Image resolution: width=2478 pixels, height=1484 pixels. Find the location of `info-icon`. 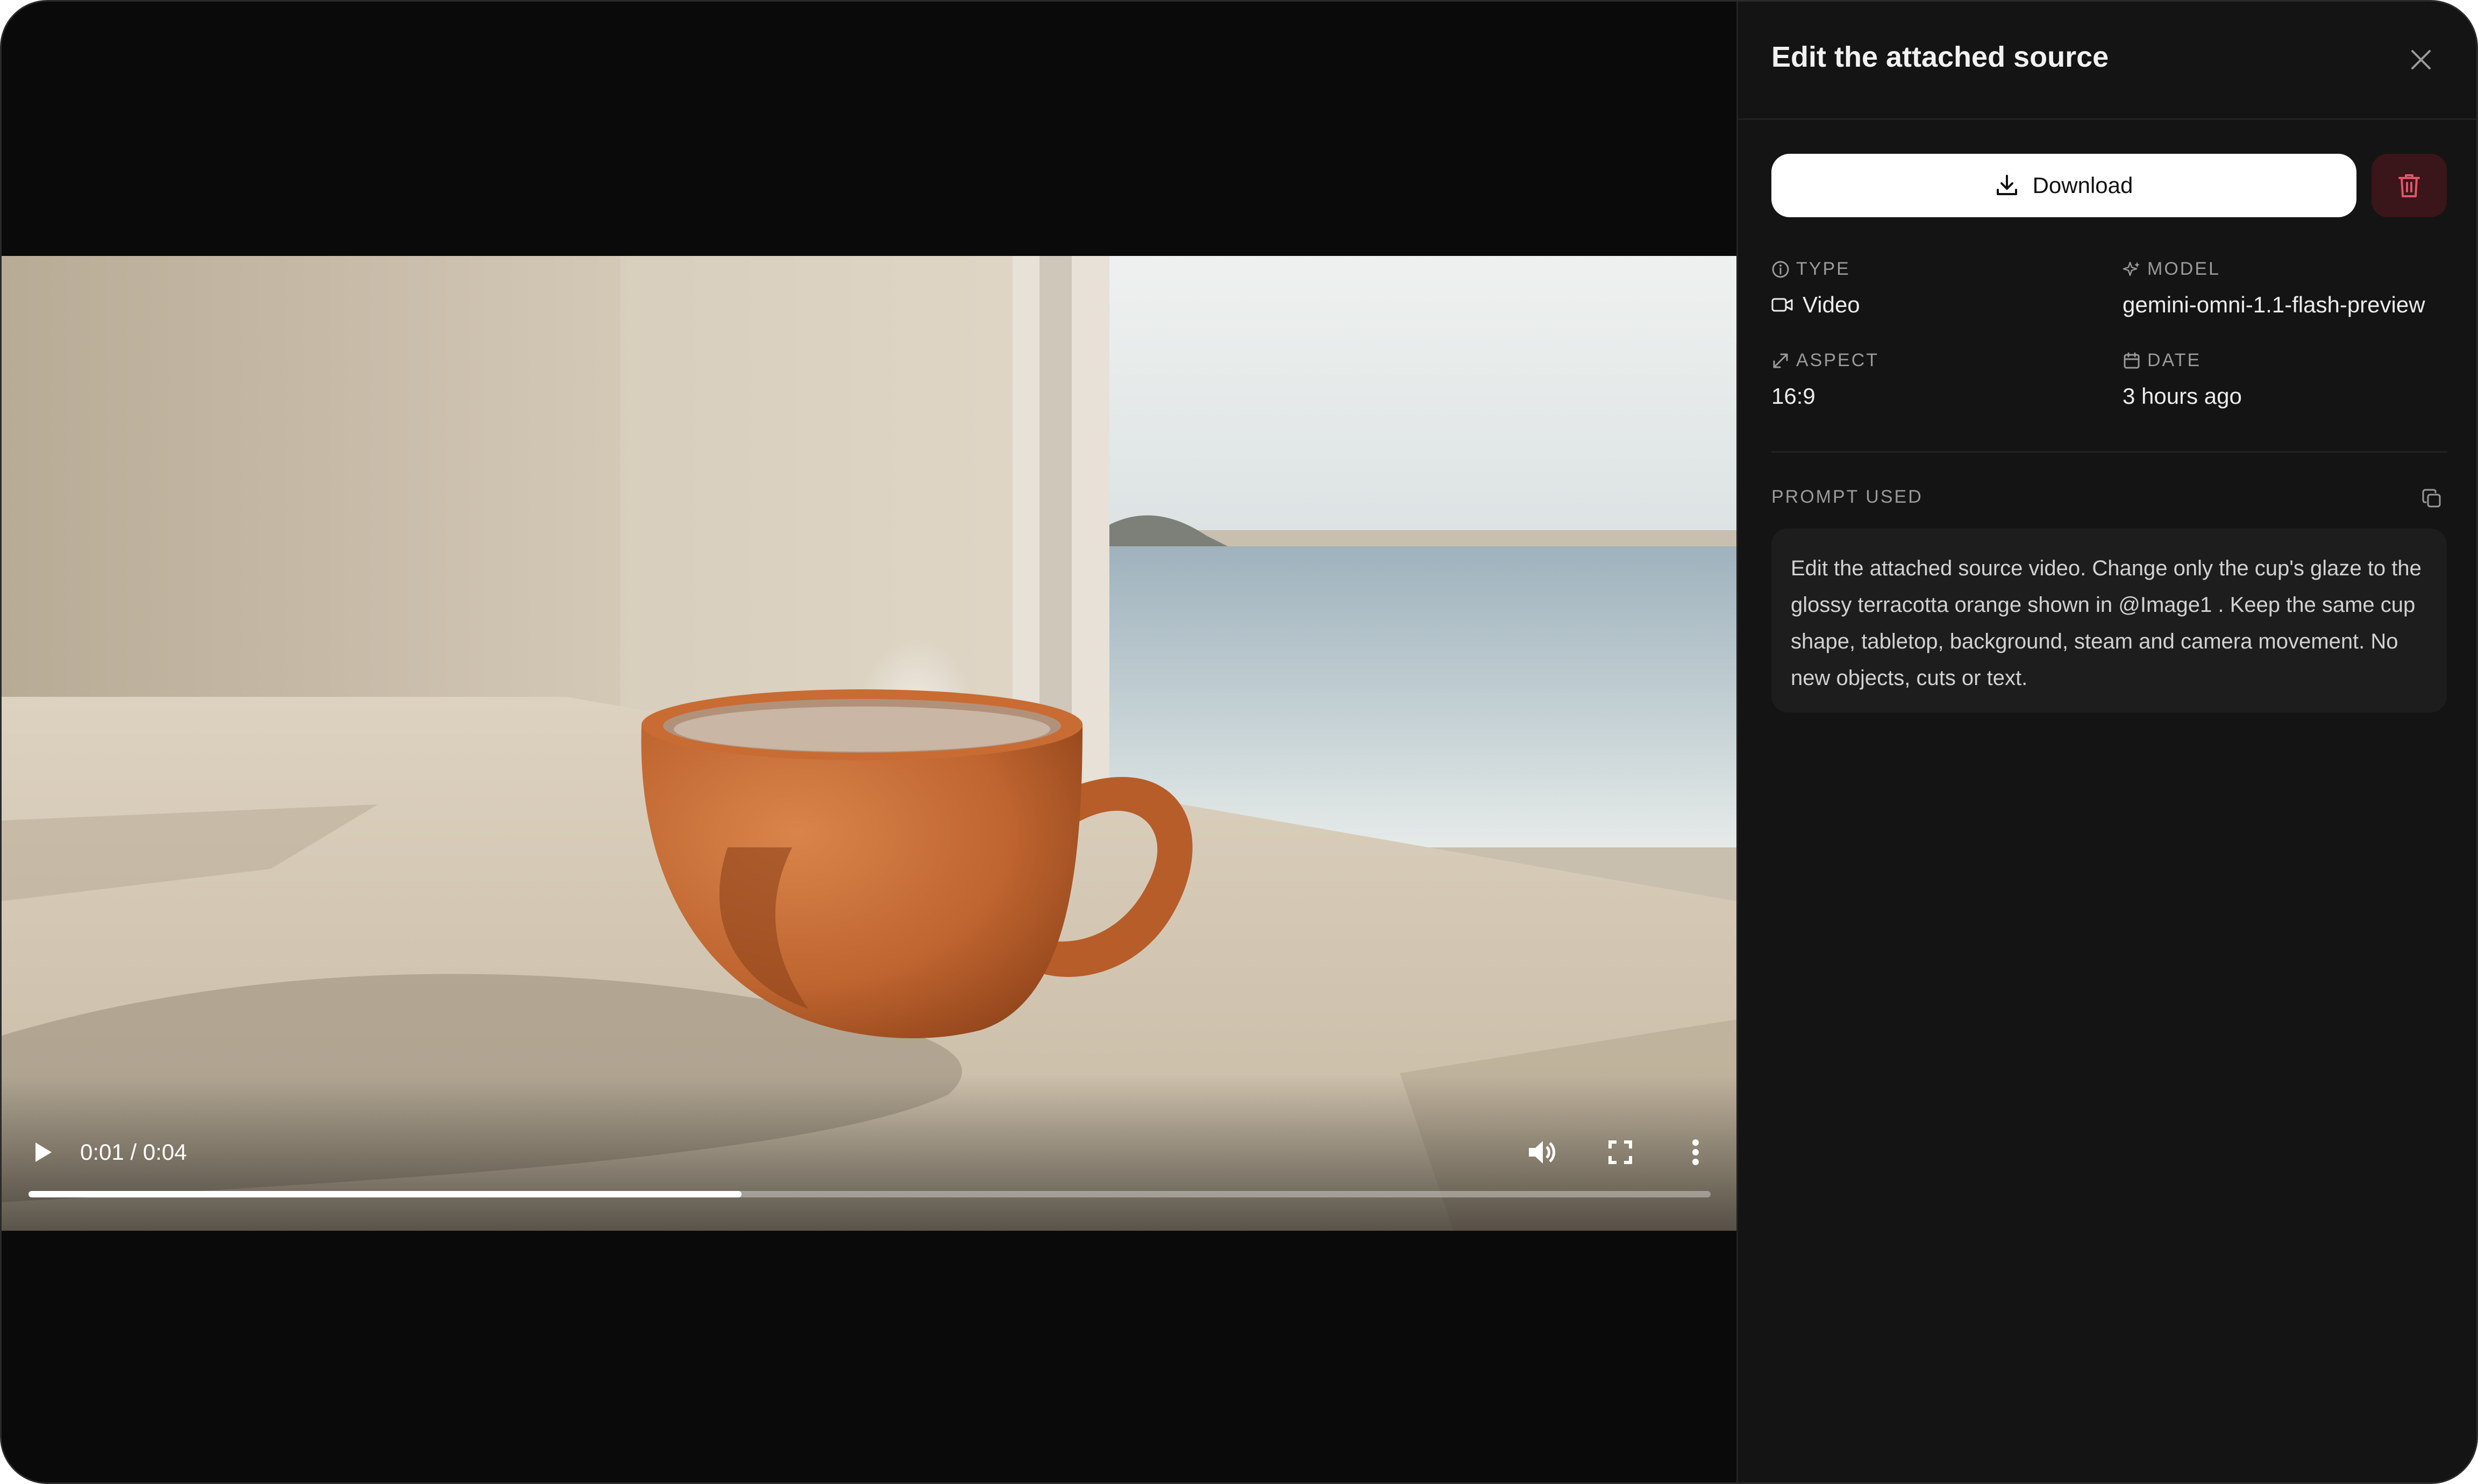

info-icon is located at coordinates (1780, 269).